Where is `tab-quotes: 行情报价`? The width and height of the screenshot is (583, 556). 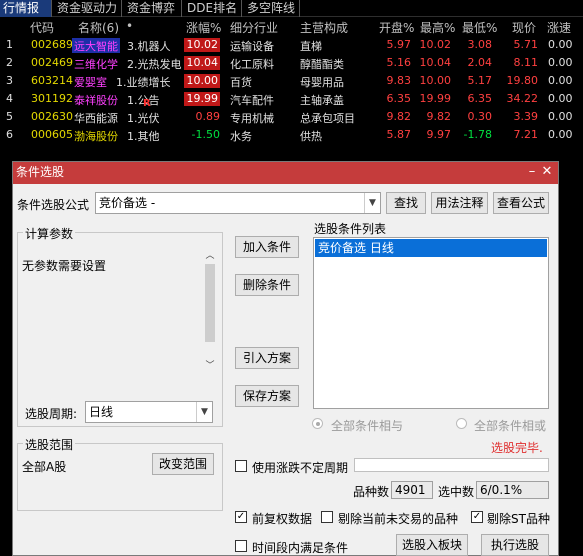
tab-quotes: 行情报价 is located at coordinates (26, 15).